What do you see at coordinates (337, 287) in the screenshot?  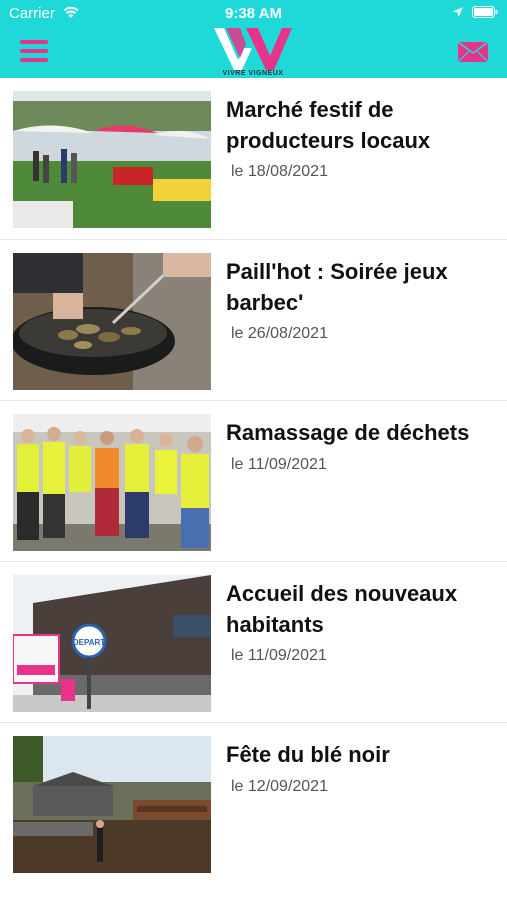 I see `article-title: Paill'hot : Soirée jeux barbec'` at bounding box center [337, 287].